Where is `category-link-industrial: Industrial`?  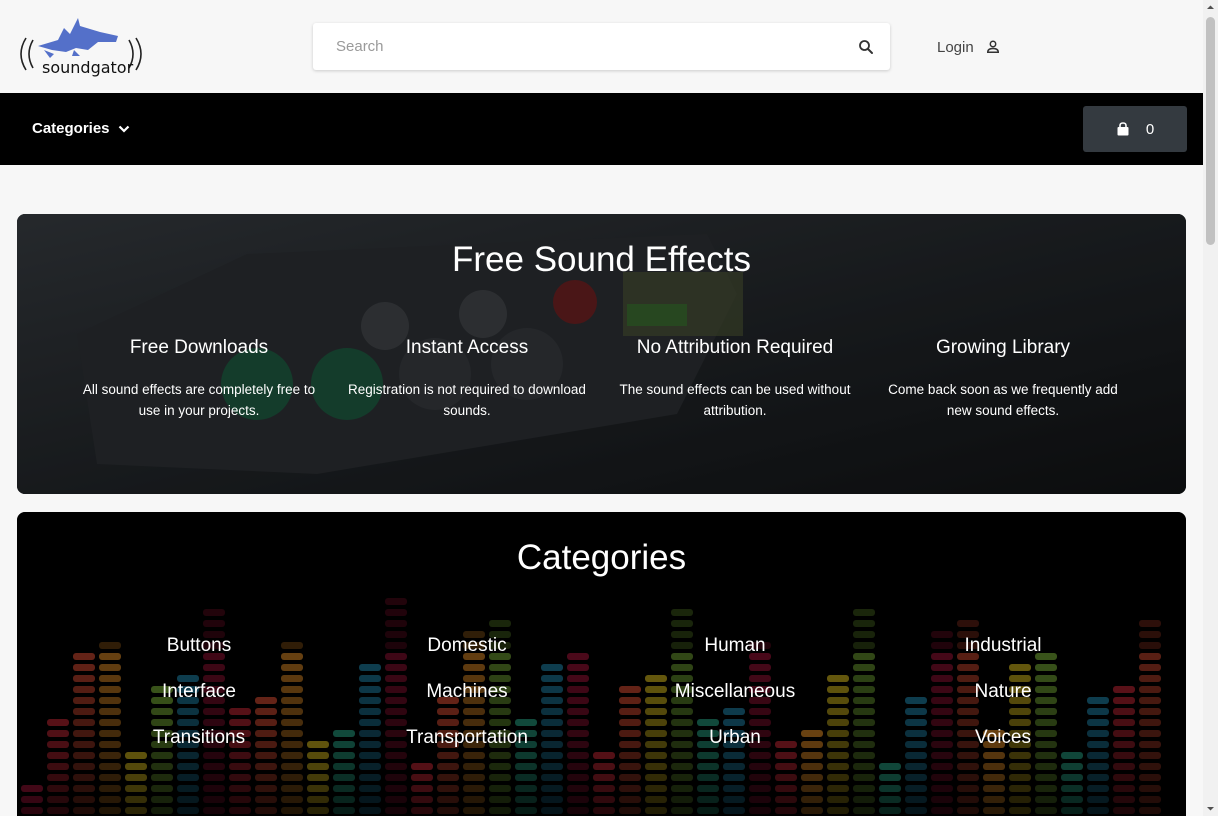
category-link-industrial: Industrial is located at coordinates (1003, 646).